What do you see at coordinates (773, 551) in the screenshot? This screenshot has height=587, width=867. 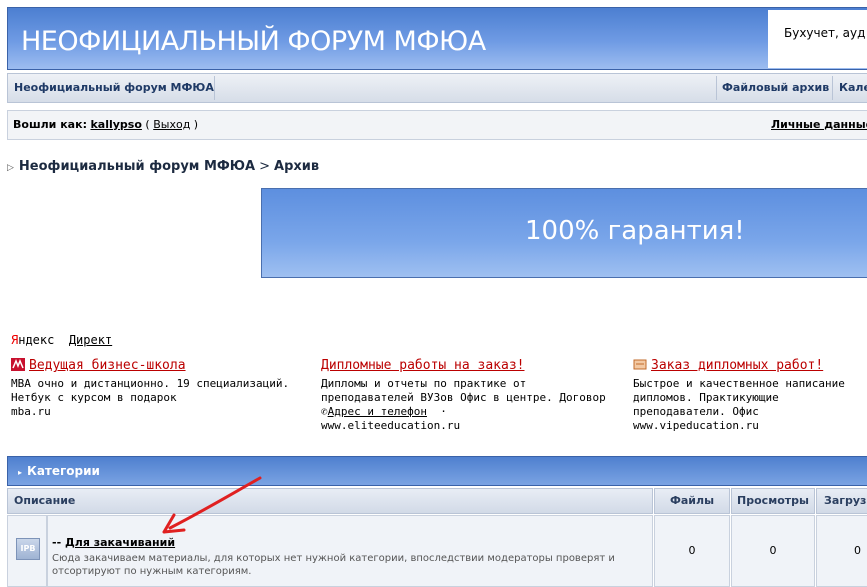 I see `category-views-count: 0` at bounding box center [773, 551].